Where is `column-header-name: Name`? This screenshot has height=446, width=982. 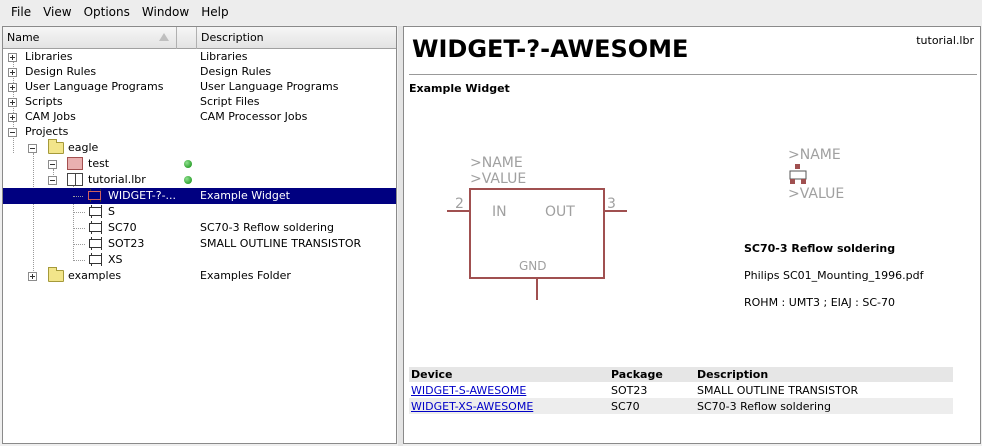
column-header-name: Name is located at coordinates (90, 38).